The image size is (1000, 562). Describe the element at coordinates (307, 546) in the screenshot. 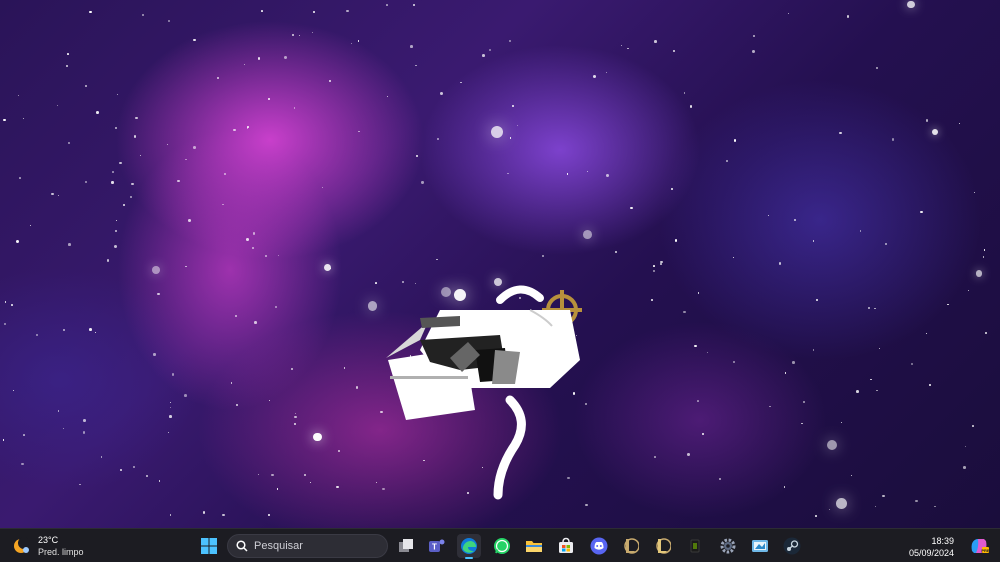

I see `search-box: Pesquisar` at that location.